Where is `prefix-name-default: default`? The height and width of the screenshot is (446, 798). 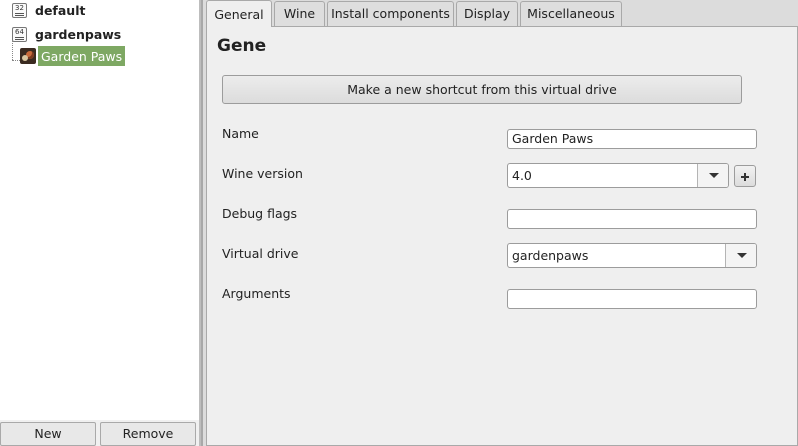
prefix-name-default: default is located at coordinates (60, 10).